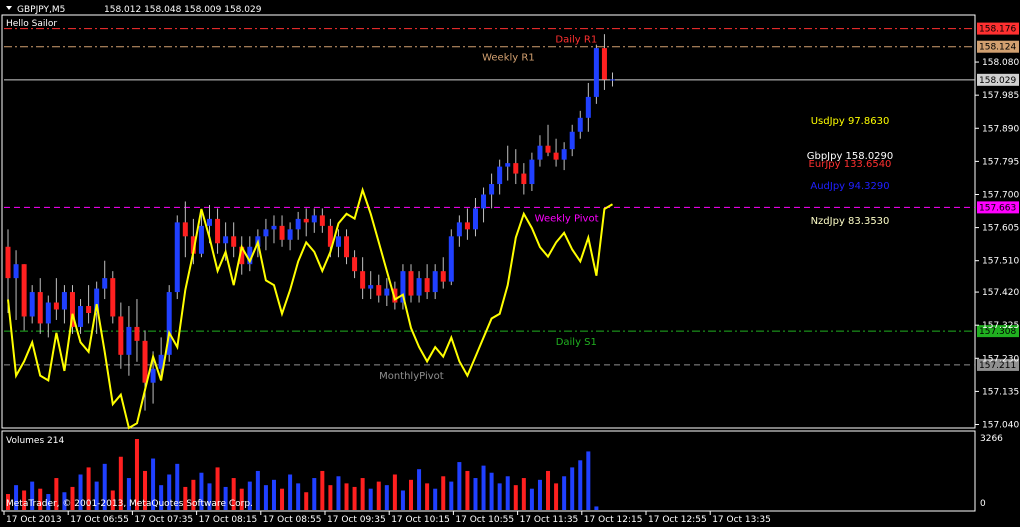  Describe the element at coordinates (849, 186) in the screenshot. I see `pair-label: AudJpy 94.3290` at that location.